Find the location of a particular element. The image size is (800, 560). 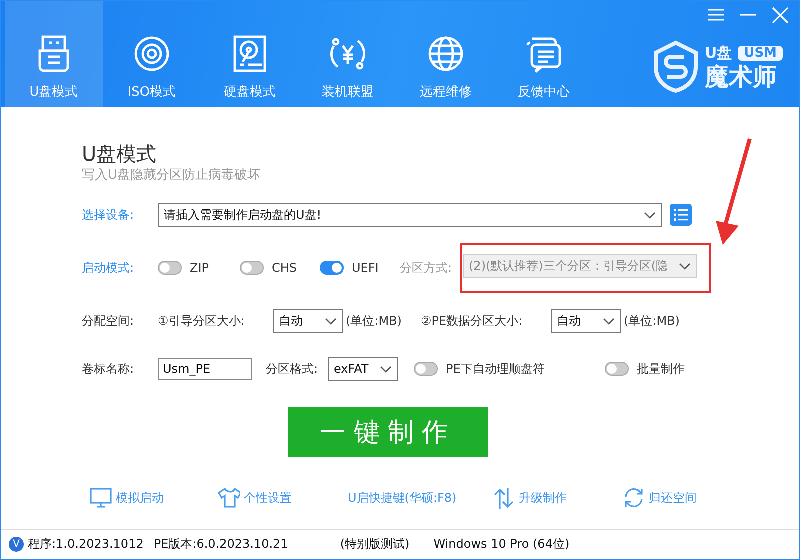

menu-icon is located at coordinates (716, 15).